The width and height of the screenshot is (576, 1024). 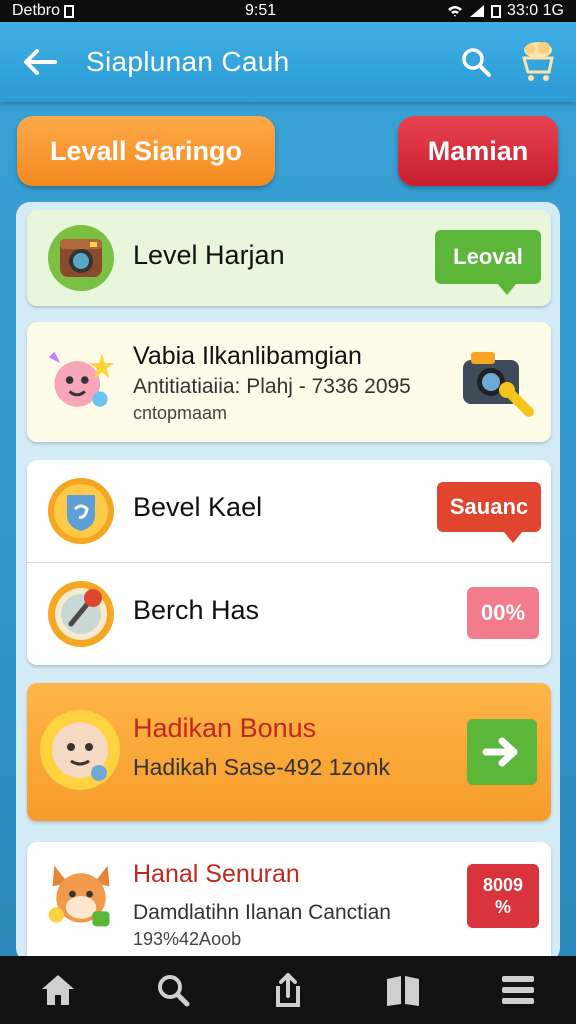 I want to click on card-subtitle-secondary: cntopmaam, so click(x=180, y=413).